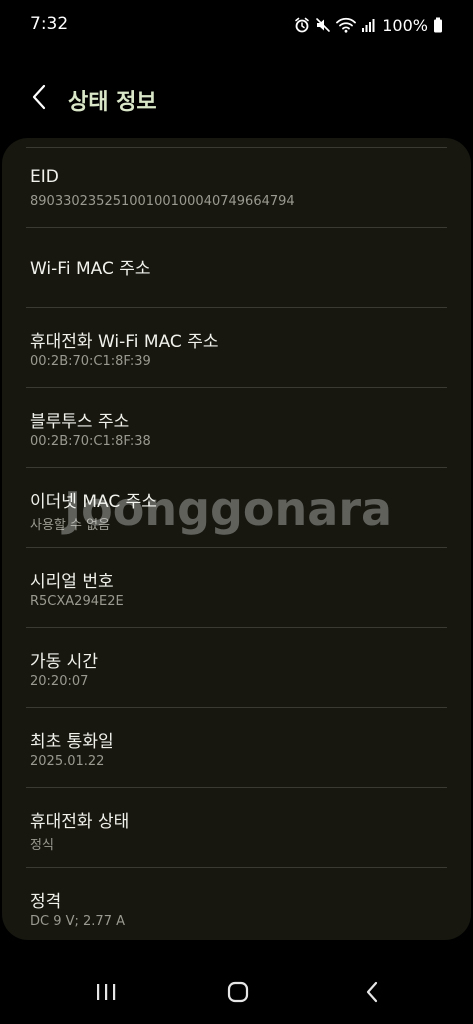 The image size is (473, 1024). I want to click on status-bar: 7:32 100%, so click(236, 26).